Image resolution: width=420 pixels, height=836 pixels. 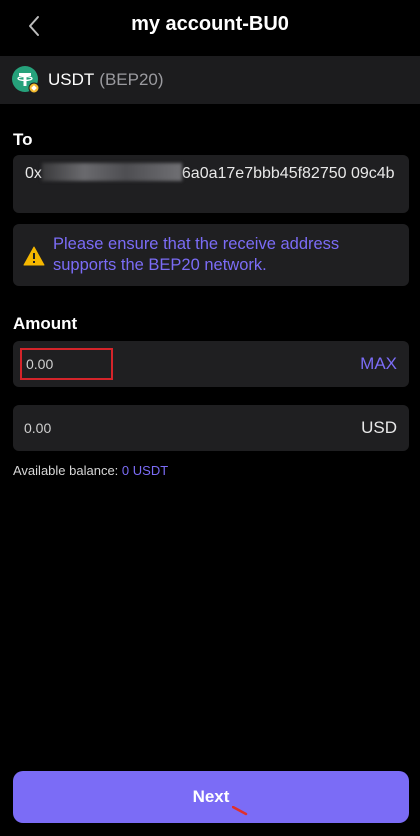 What do you see at coordinates (378, 364) in the screenshot?
I see `max-button: MAX` at bounding box center [378, 364].